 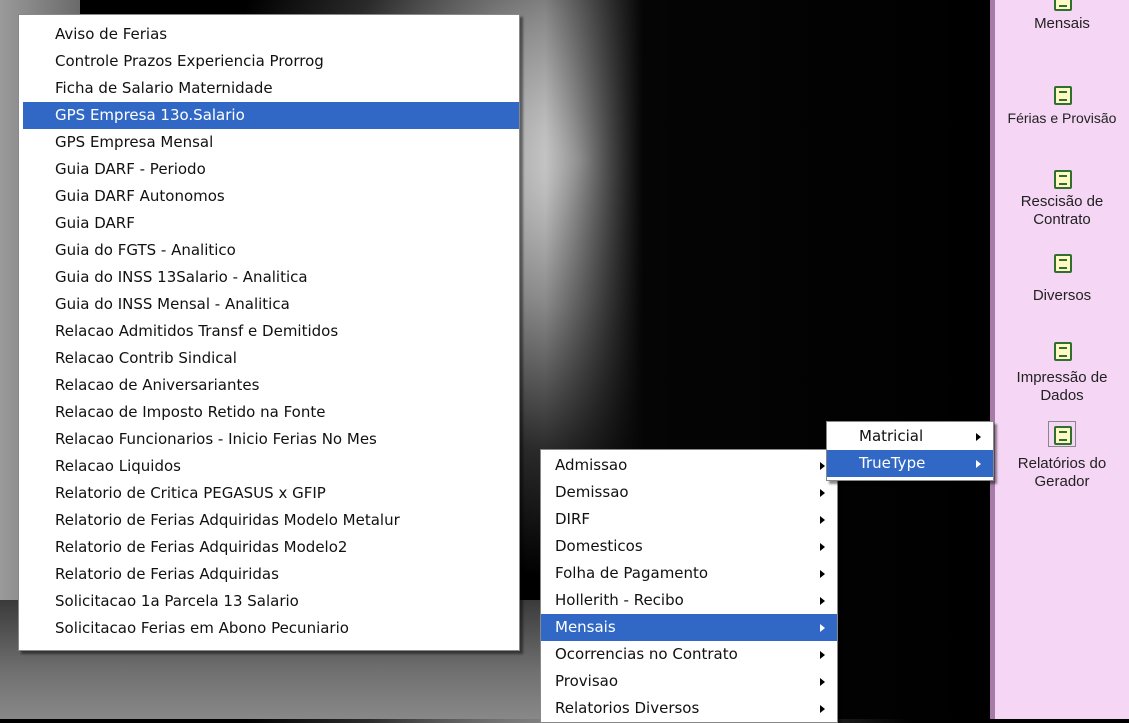 What do you see at coordinates (573, 519) in the screenshot?
I see `menu-item-label: DIRF` at bounding box center [573, 519].